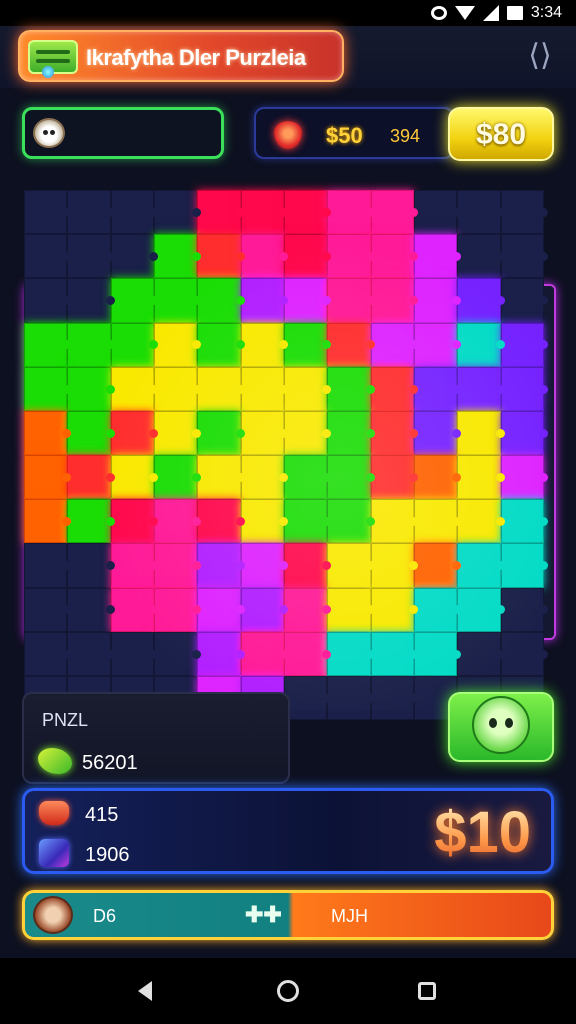  What do you see at coordinates (540, 56) in the screenshot?
I see `exit-button: ⟨⟩` at bounding box center [540, 56].